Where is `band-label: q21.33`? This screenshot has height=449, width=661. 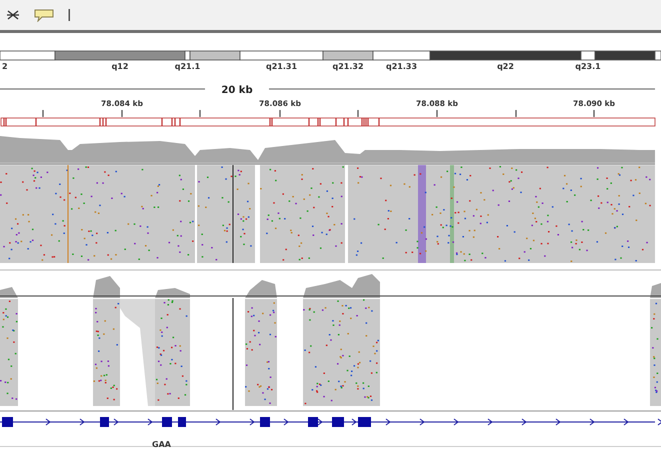 band-label: q21.33 is located at coordinates (402, 66).